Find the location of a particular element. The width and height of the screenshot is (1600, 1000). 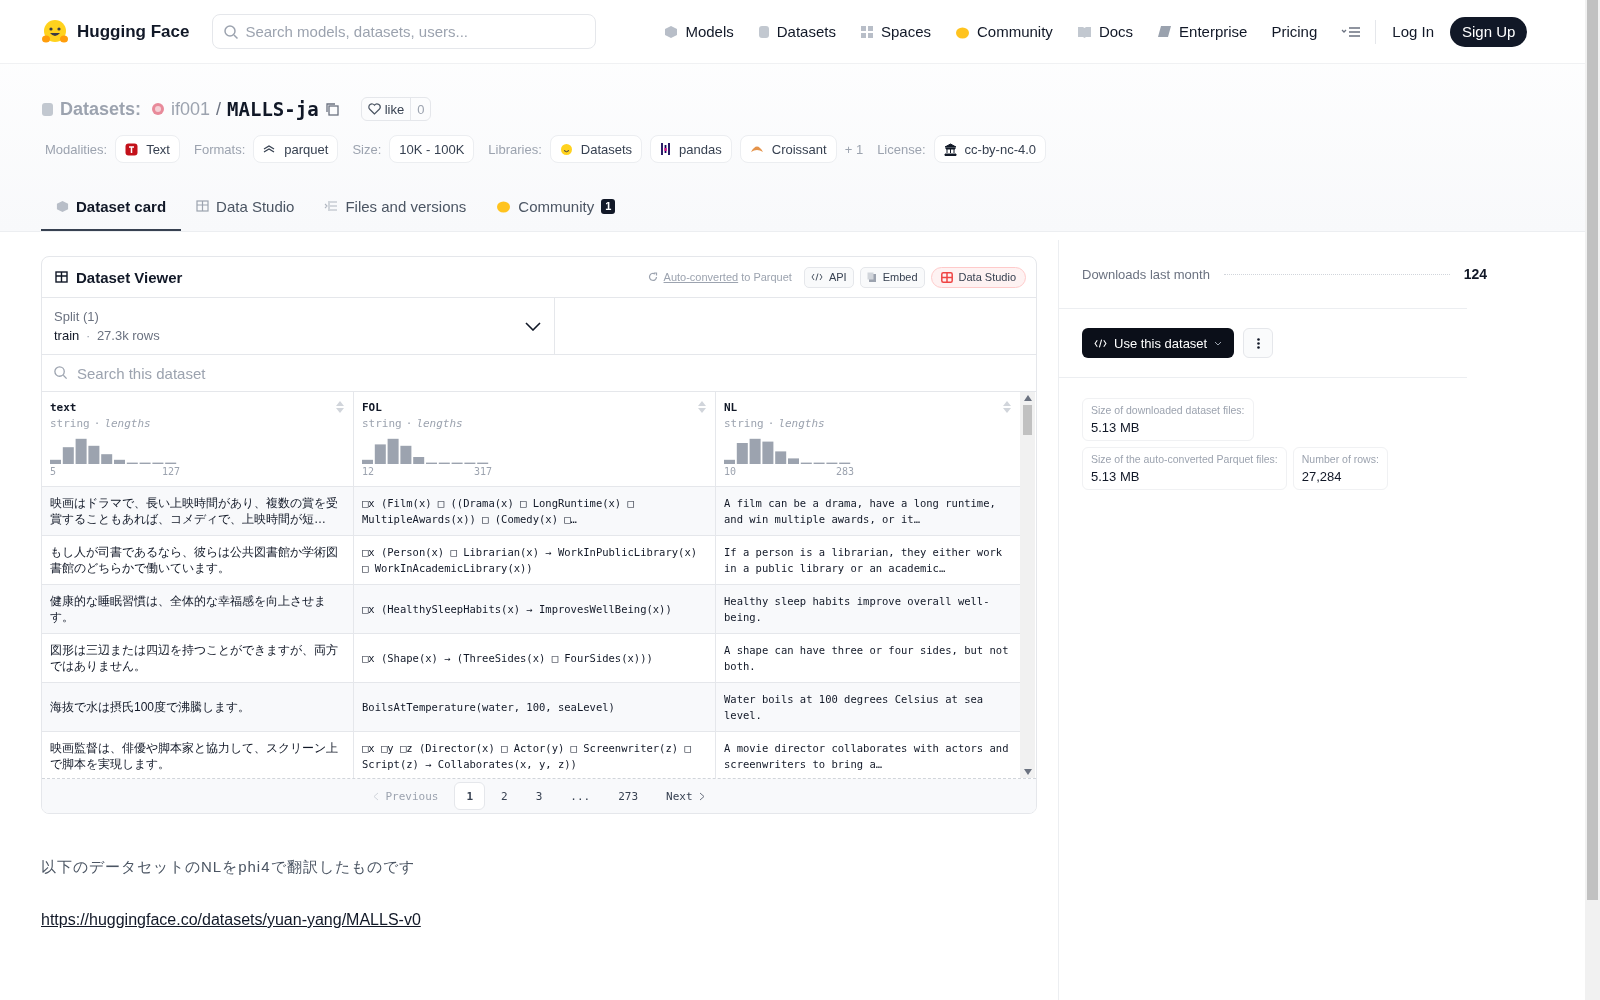

page-link: 1 is located at coordinates (470, 796).